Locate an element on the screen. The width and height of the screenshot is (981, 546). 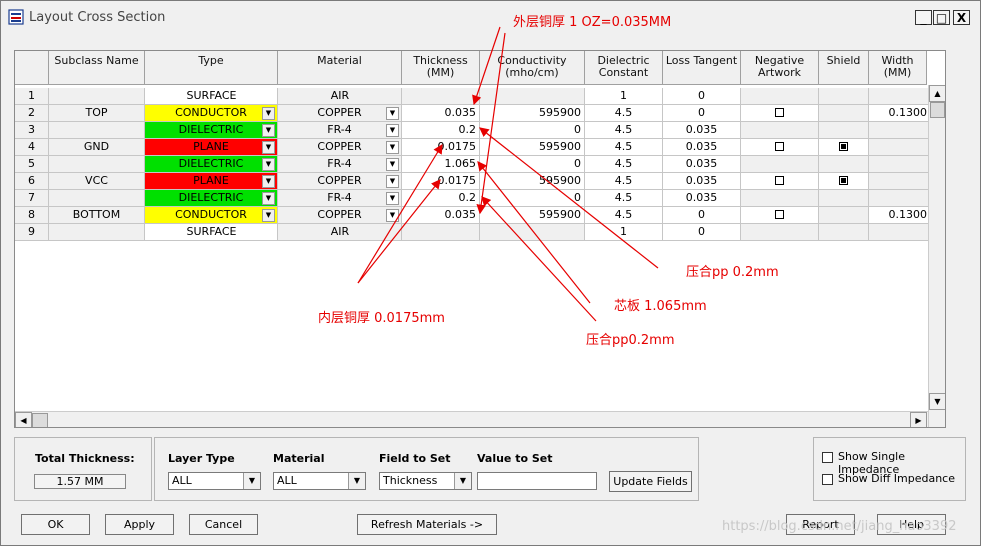
arrow-pp-bottom is located at coordinates (539, 259).